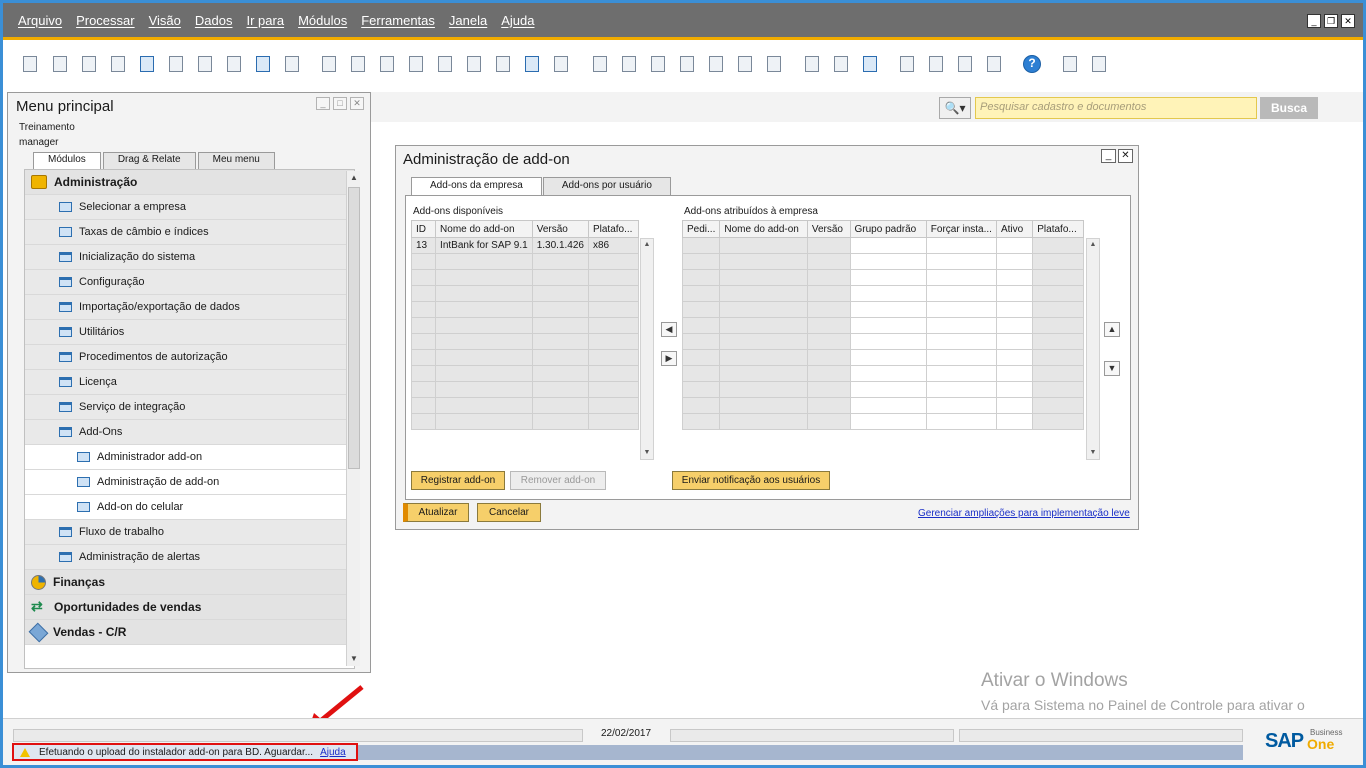  Describe the element at coordinates (509, 512) in the screenshot. I see `cancel-button: Cancelar` at that location.